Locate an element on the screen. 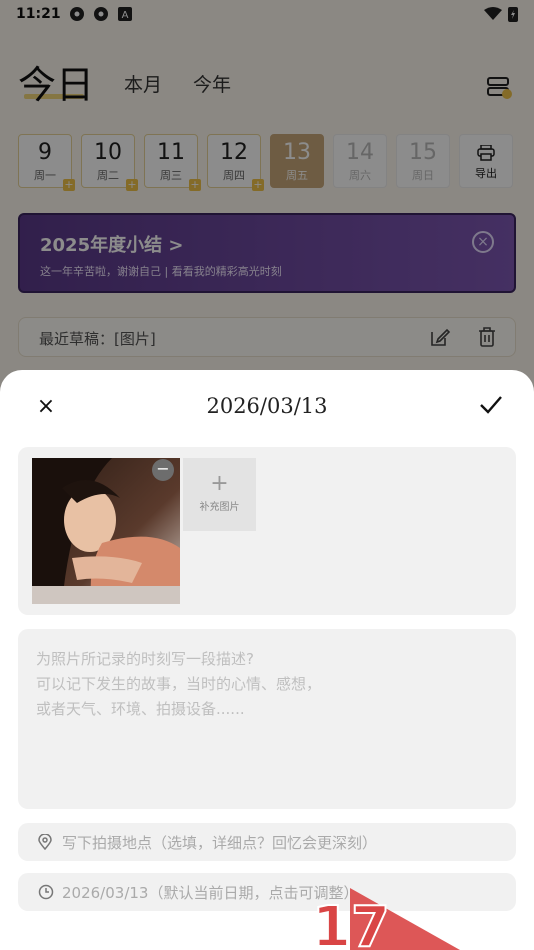  confirm-check-icon is located at coordinates (491, 405).